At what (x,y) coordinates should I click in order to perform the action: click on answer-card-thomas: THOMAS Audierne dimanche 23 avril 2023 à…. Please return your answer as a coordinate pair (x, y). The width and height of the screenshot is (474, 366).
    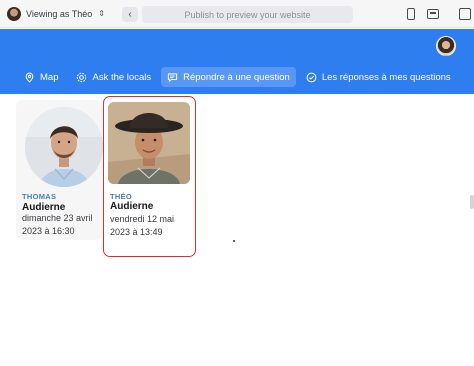
    Looking at the image, I should click on (59, 170).